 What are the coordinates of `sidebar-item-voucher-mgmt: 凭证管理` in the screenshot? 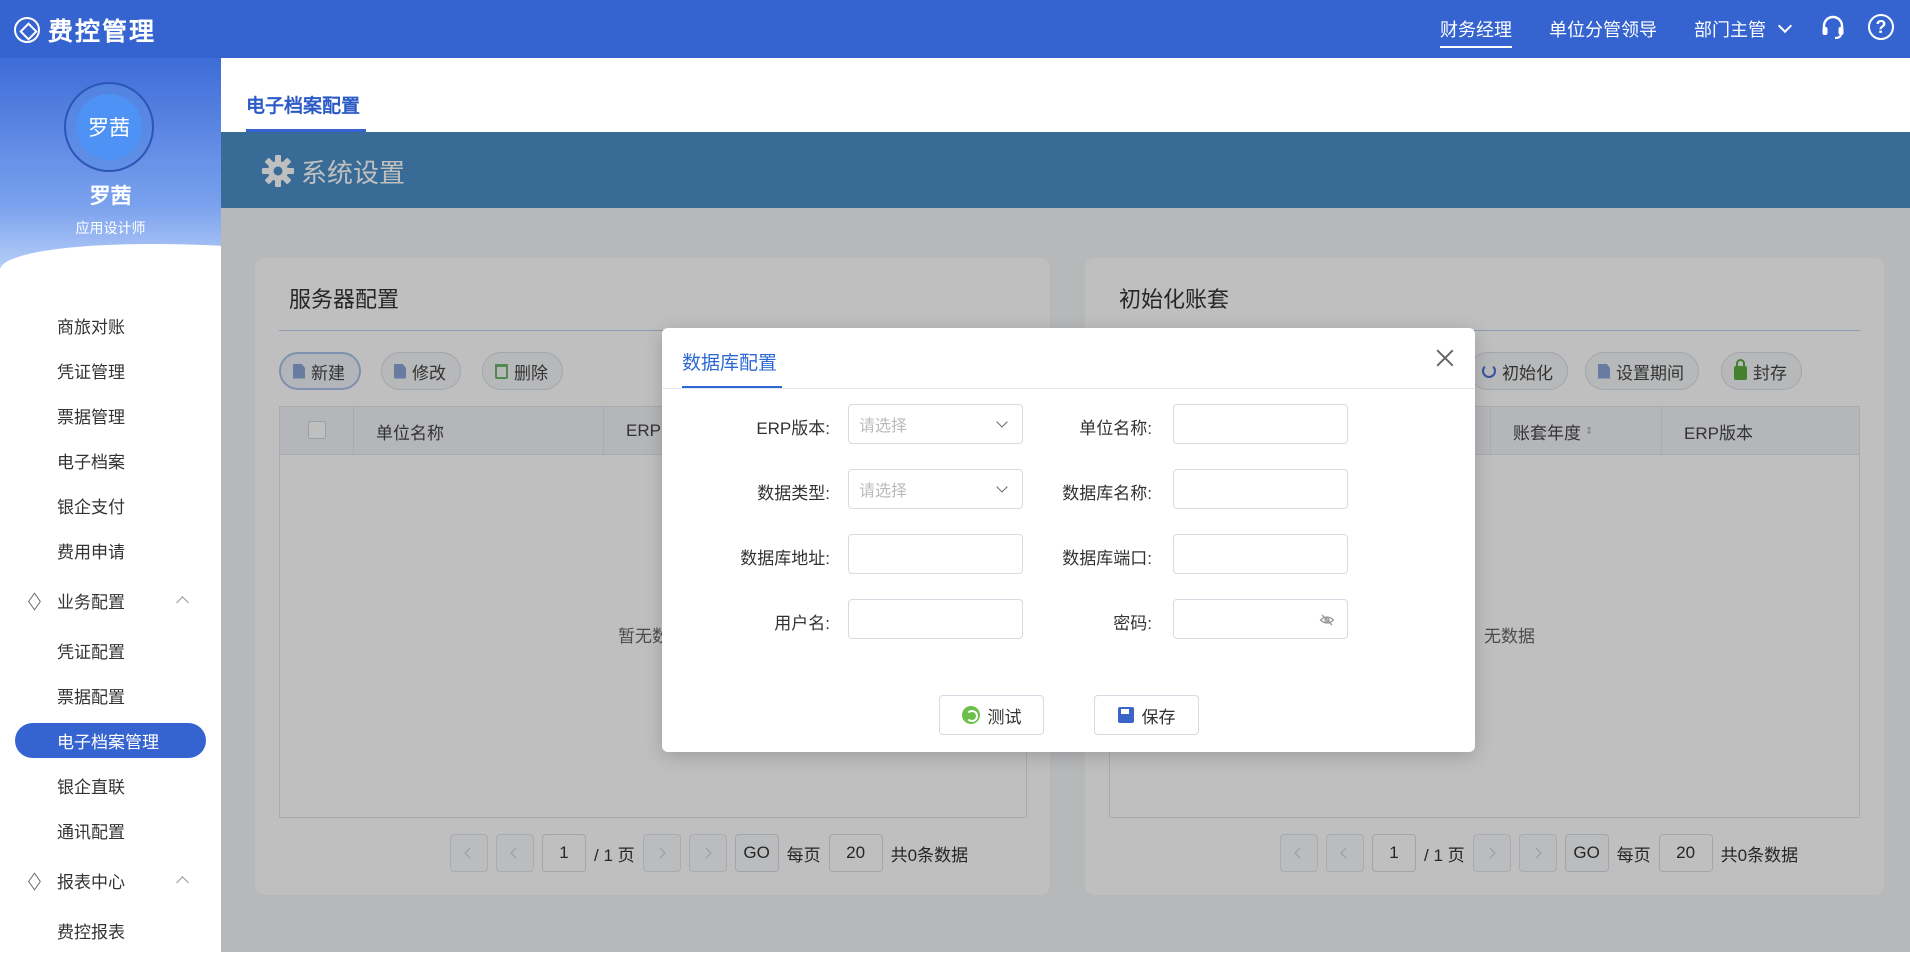 It's located at (110, 370).